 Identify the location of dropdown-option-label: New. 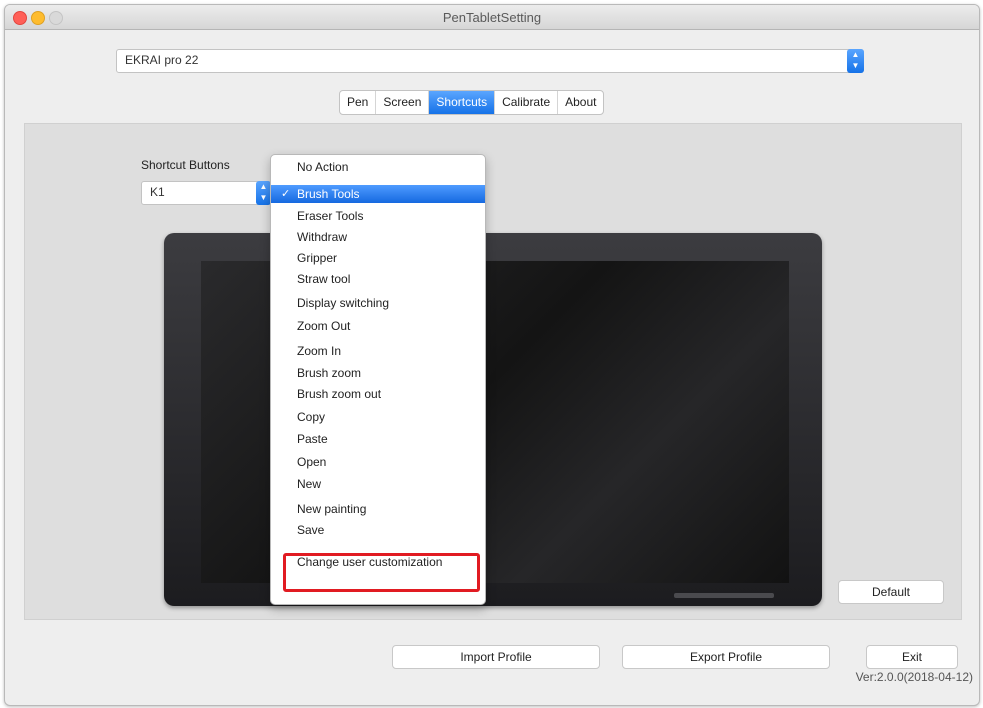
(309, 484).